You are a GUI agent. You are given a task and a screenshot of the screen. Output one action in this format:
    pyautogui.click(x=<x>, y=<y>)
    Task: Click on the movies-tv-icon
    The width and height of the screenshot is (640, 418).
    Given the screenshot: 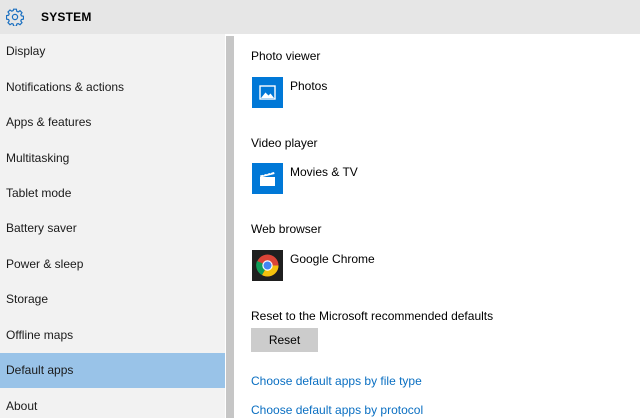 What is the action you would take?
    pyautogui.click(x=267, y=178)
    